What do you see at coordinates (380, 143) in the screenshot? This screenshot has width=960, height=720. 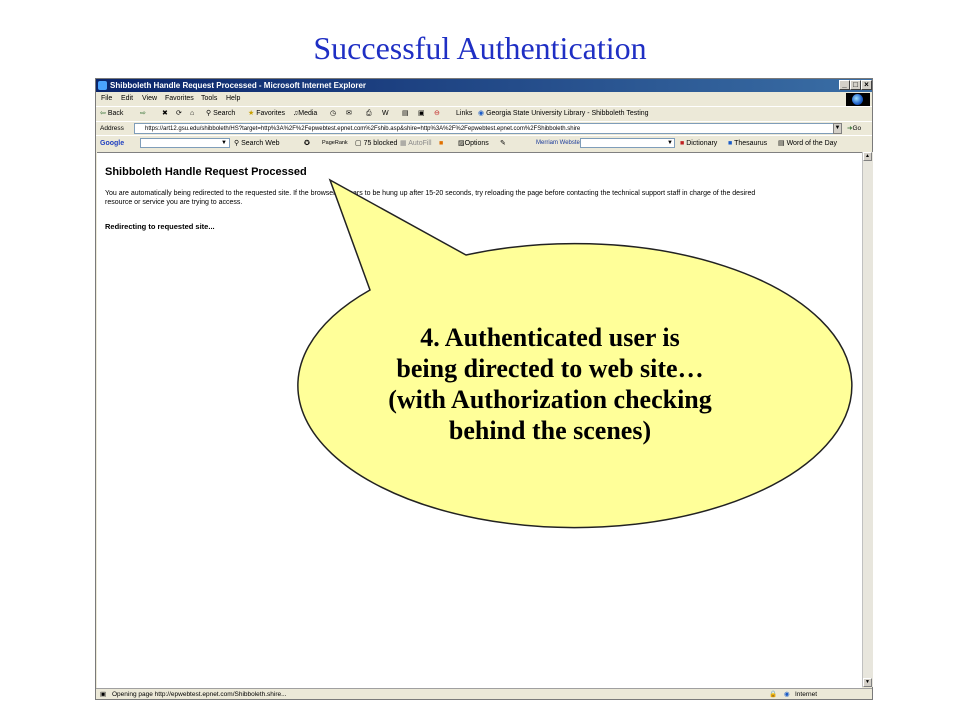 I see `blocked-label: 75 blocked` at bounding box center [380, 143].